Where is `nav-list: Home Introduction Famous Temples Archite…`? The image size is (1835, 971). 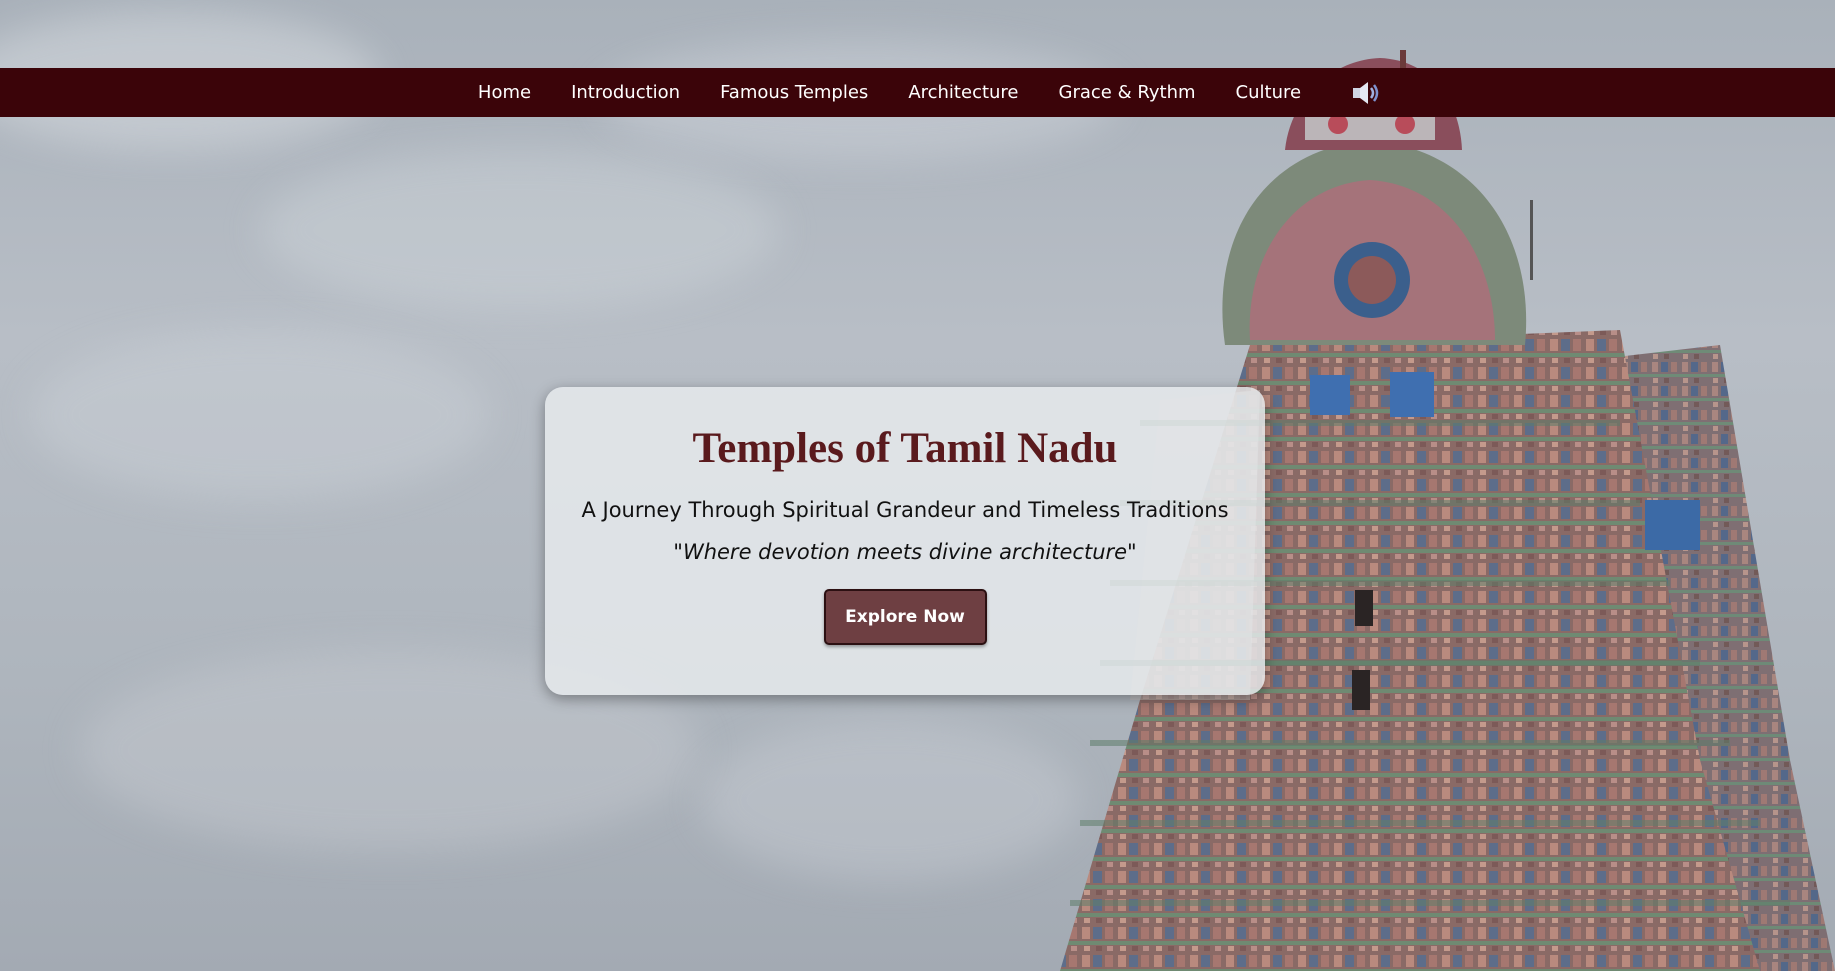 nav-list: Home Introduction Famous Temples Archite… is located at coordinates (889, 92).